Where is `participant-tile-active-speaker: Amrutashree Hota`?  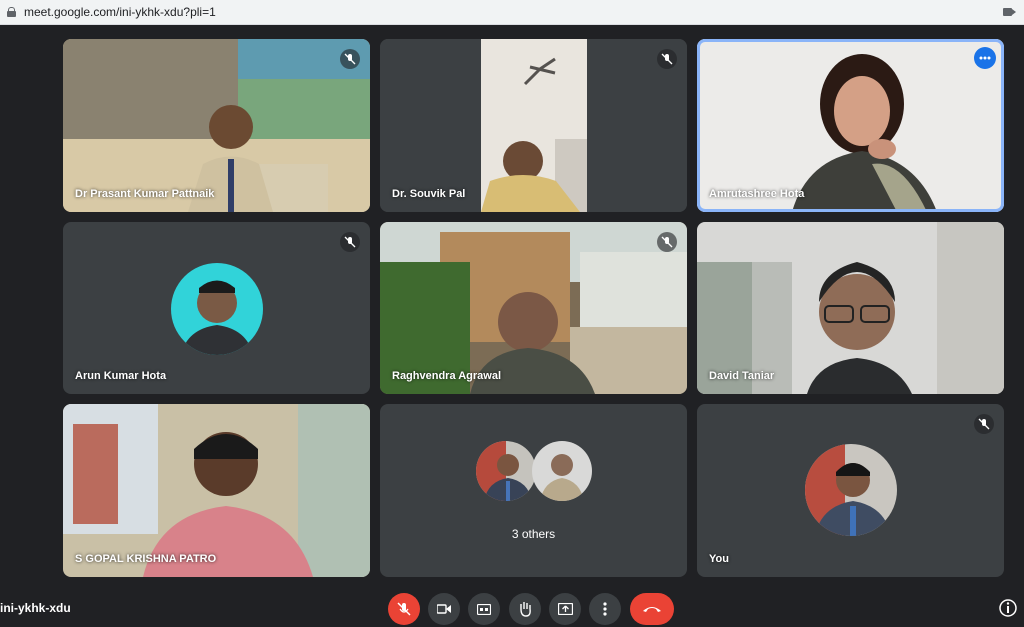
participant-tile-active-speaker: Amrutashree Hota is located at coordinates (850, 125).